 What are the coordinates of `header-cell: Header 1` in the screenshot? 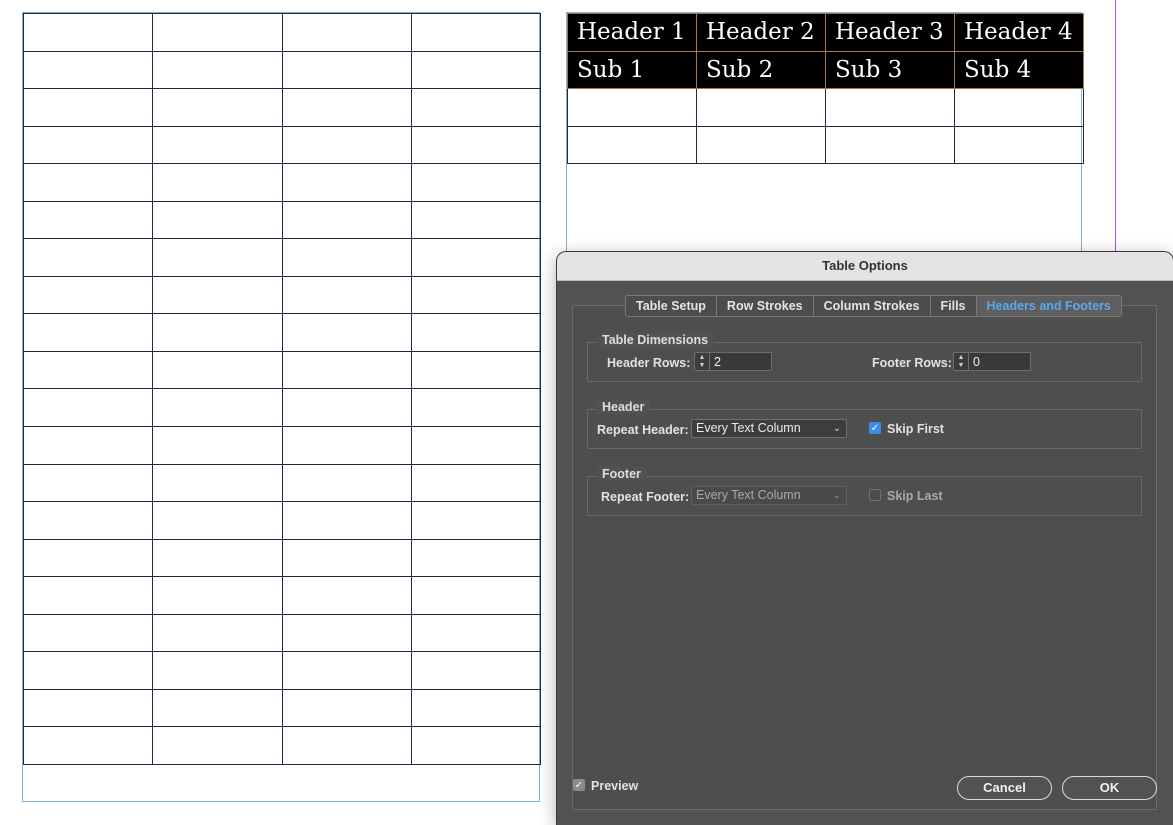 It's located at (632, 32).